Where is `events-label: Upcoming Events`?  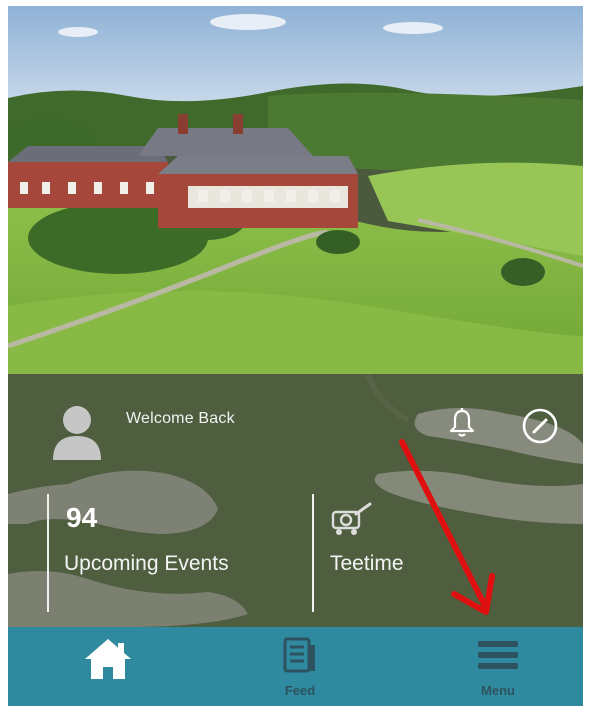
events-label: Upcoming Events is located at coordinates (146, 563).